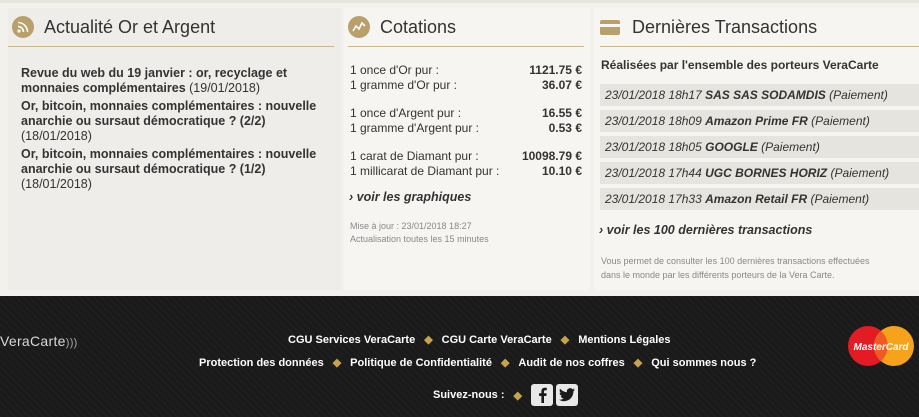 The image size is (919, 417). I want to click on quote-row: 1 gramme d'Argent pur : 0.53 €, so click(466, 128).